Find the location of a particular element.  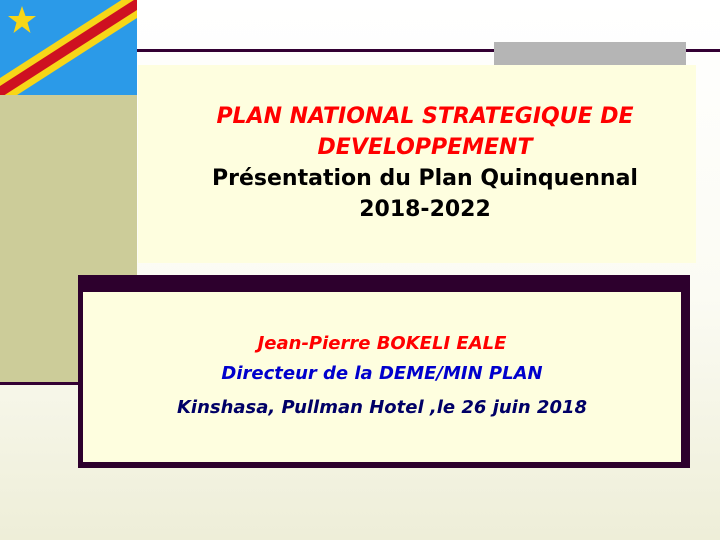

subtitle-line-2: 2018-2022 is located at coordinates (425, 209).